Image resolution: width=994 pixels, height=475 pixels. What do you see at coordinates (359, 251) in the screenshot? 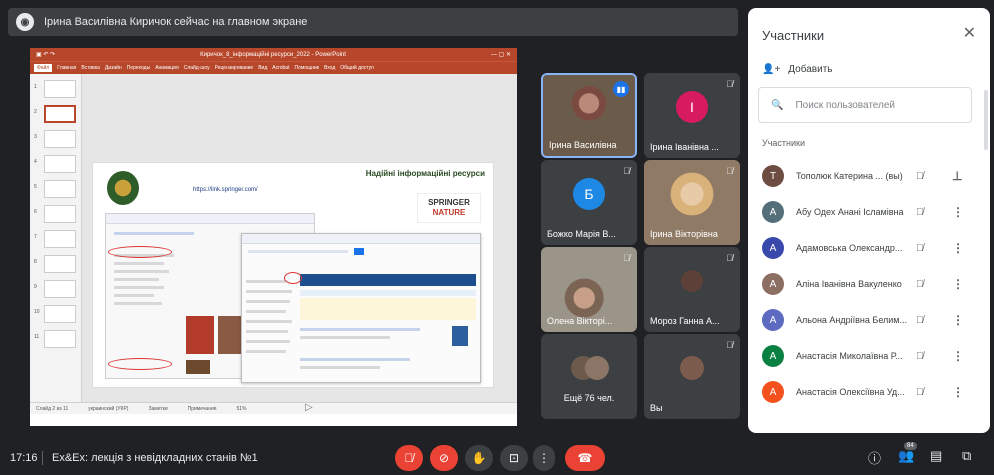
I see `search-button-image` at bounding box center [359, 251].